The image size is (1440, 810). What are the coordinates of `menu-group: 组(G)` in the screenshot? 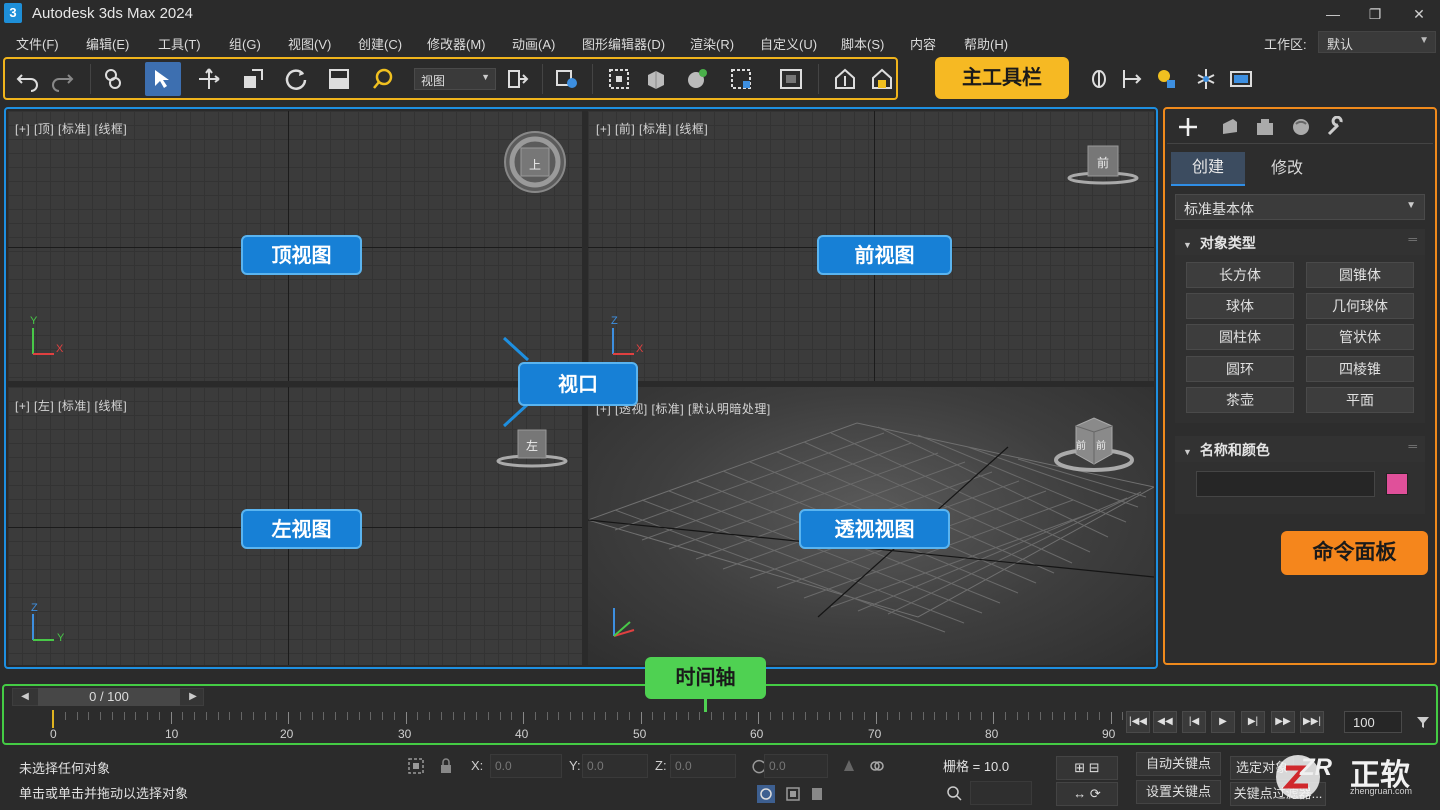 It's located at (245, 43).